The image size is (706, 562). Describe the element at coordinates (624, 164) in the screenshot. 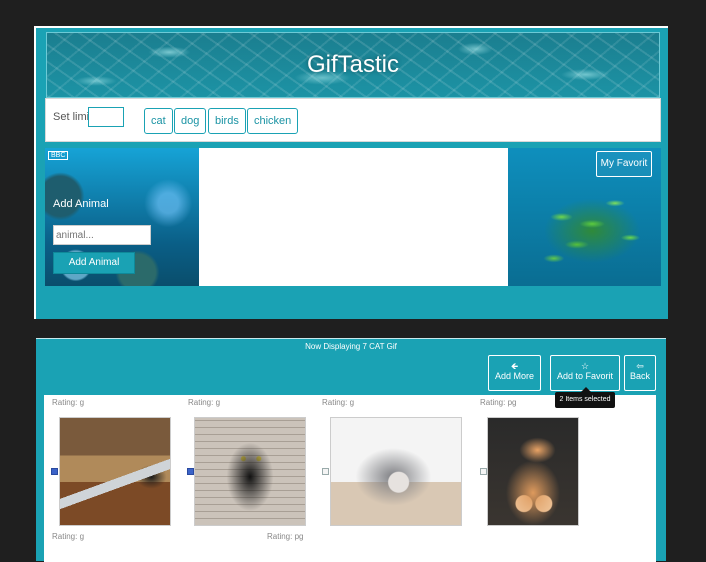

I see `my-favorite-button: My Favorit` at that location.